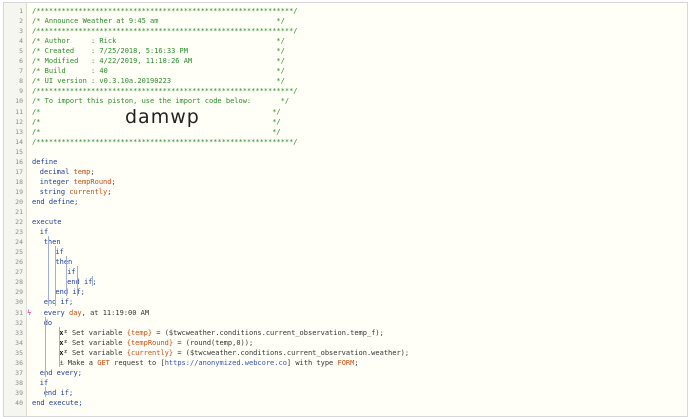  Describe the element at coordinates (345, 282) in the screenshot. I see `code-line: 28 end if;` at that location.